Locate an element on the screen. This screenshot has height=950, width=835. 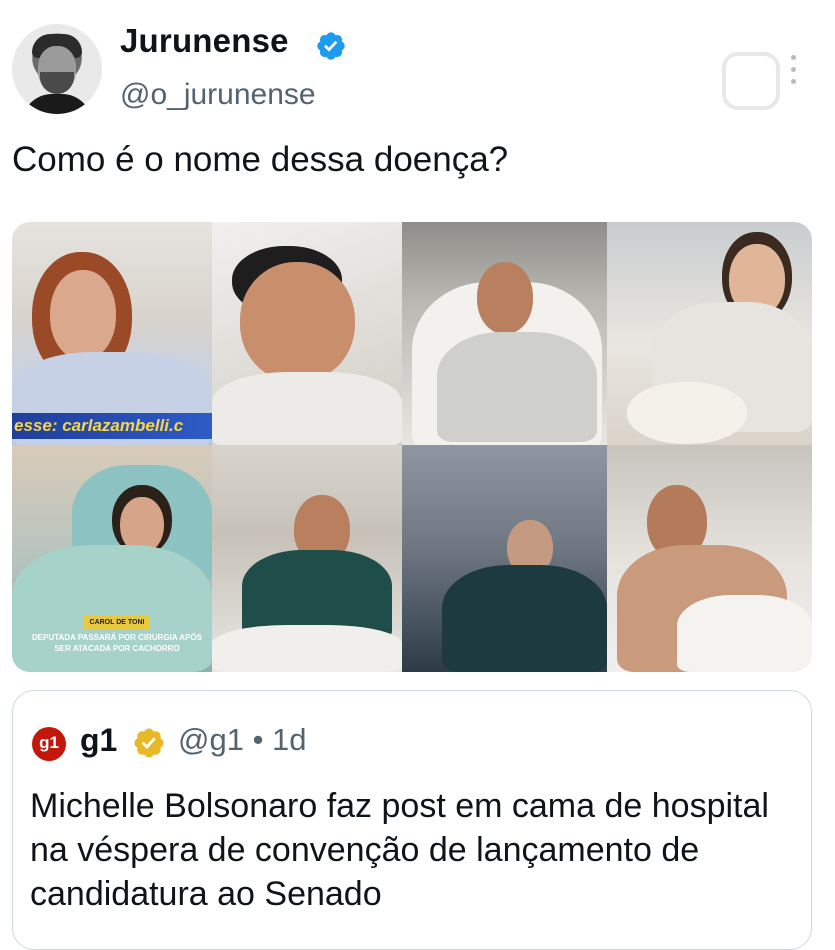
photo-1: esse: carlazambelli.c is located at coordinates (112, 333).